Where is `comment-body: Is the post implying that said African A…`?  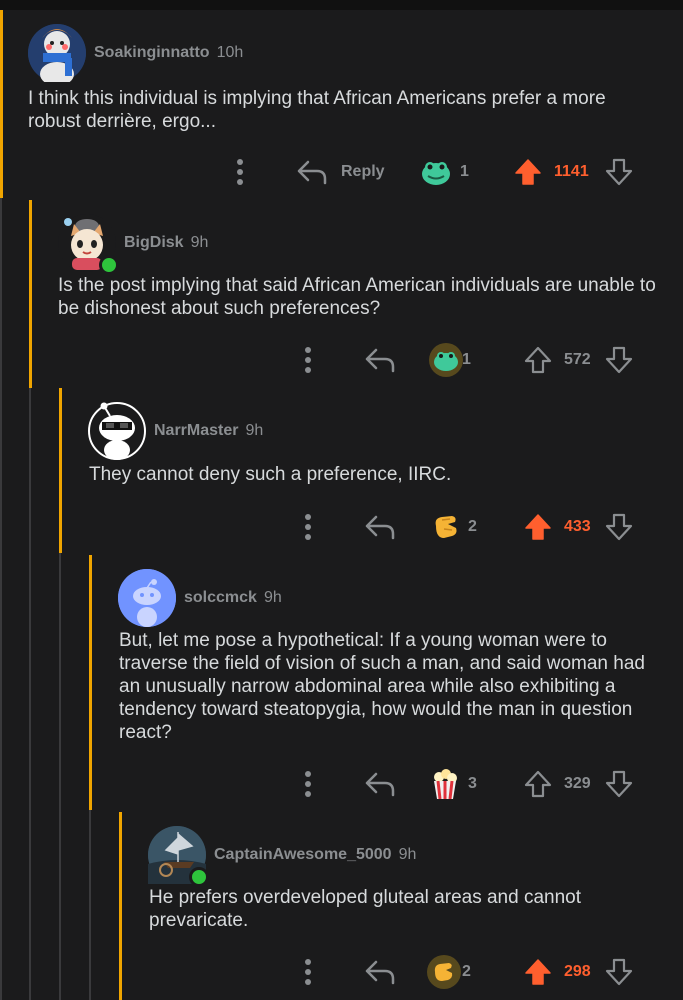
comment-body: Is the post implying that said African A… is located at coordinates (357, 297).